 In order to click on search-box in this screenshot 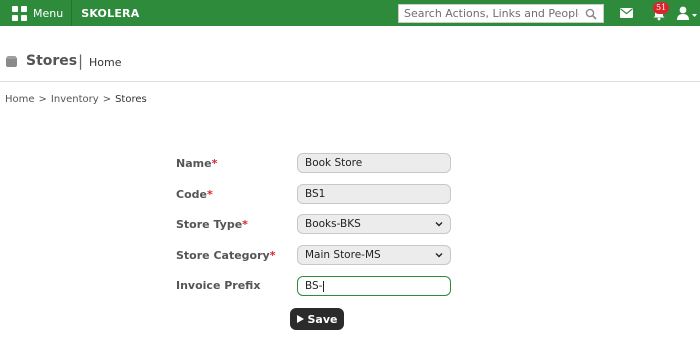, I will do `click(501, 13)`.